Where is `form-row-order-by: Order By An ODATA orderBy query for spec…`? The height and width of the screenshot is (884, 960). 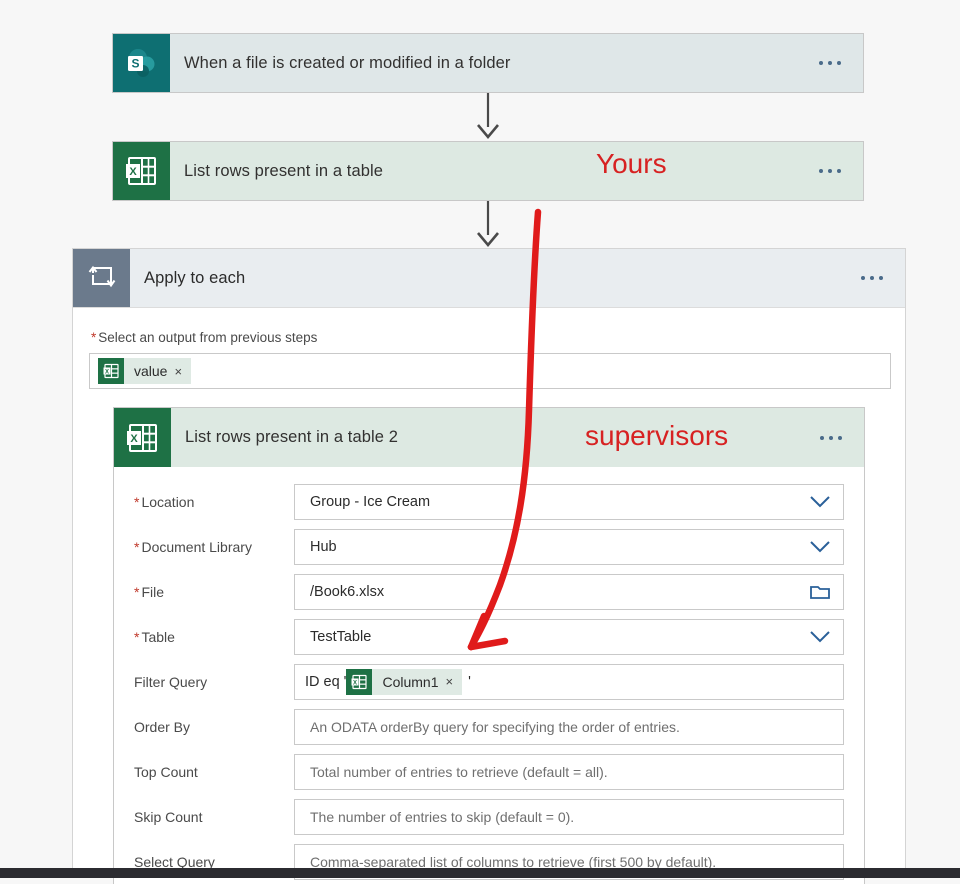 form-row-order-by: Order By An ODATA orderBy query for spec… is located at coordinates (489, 726).